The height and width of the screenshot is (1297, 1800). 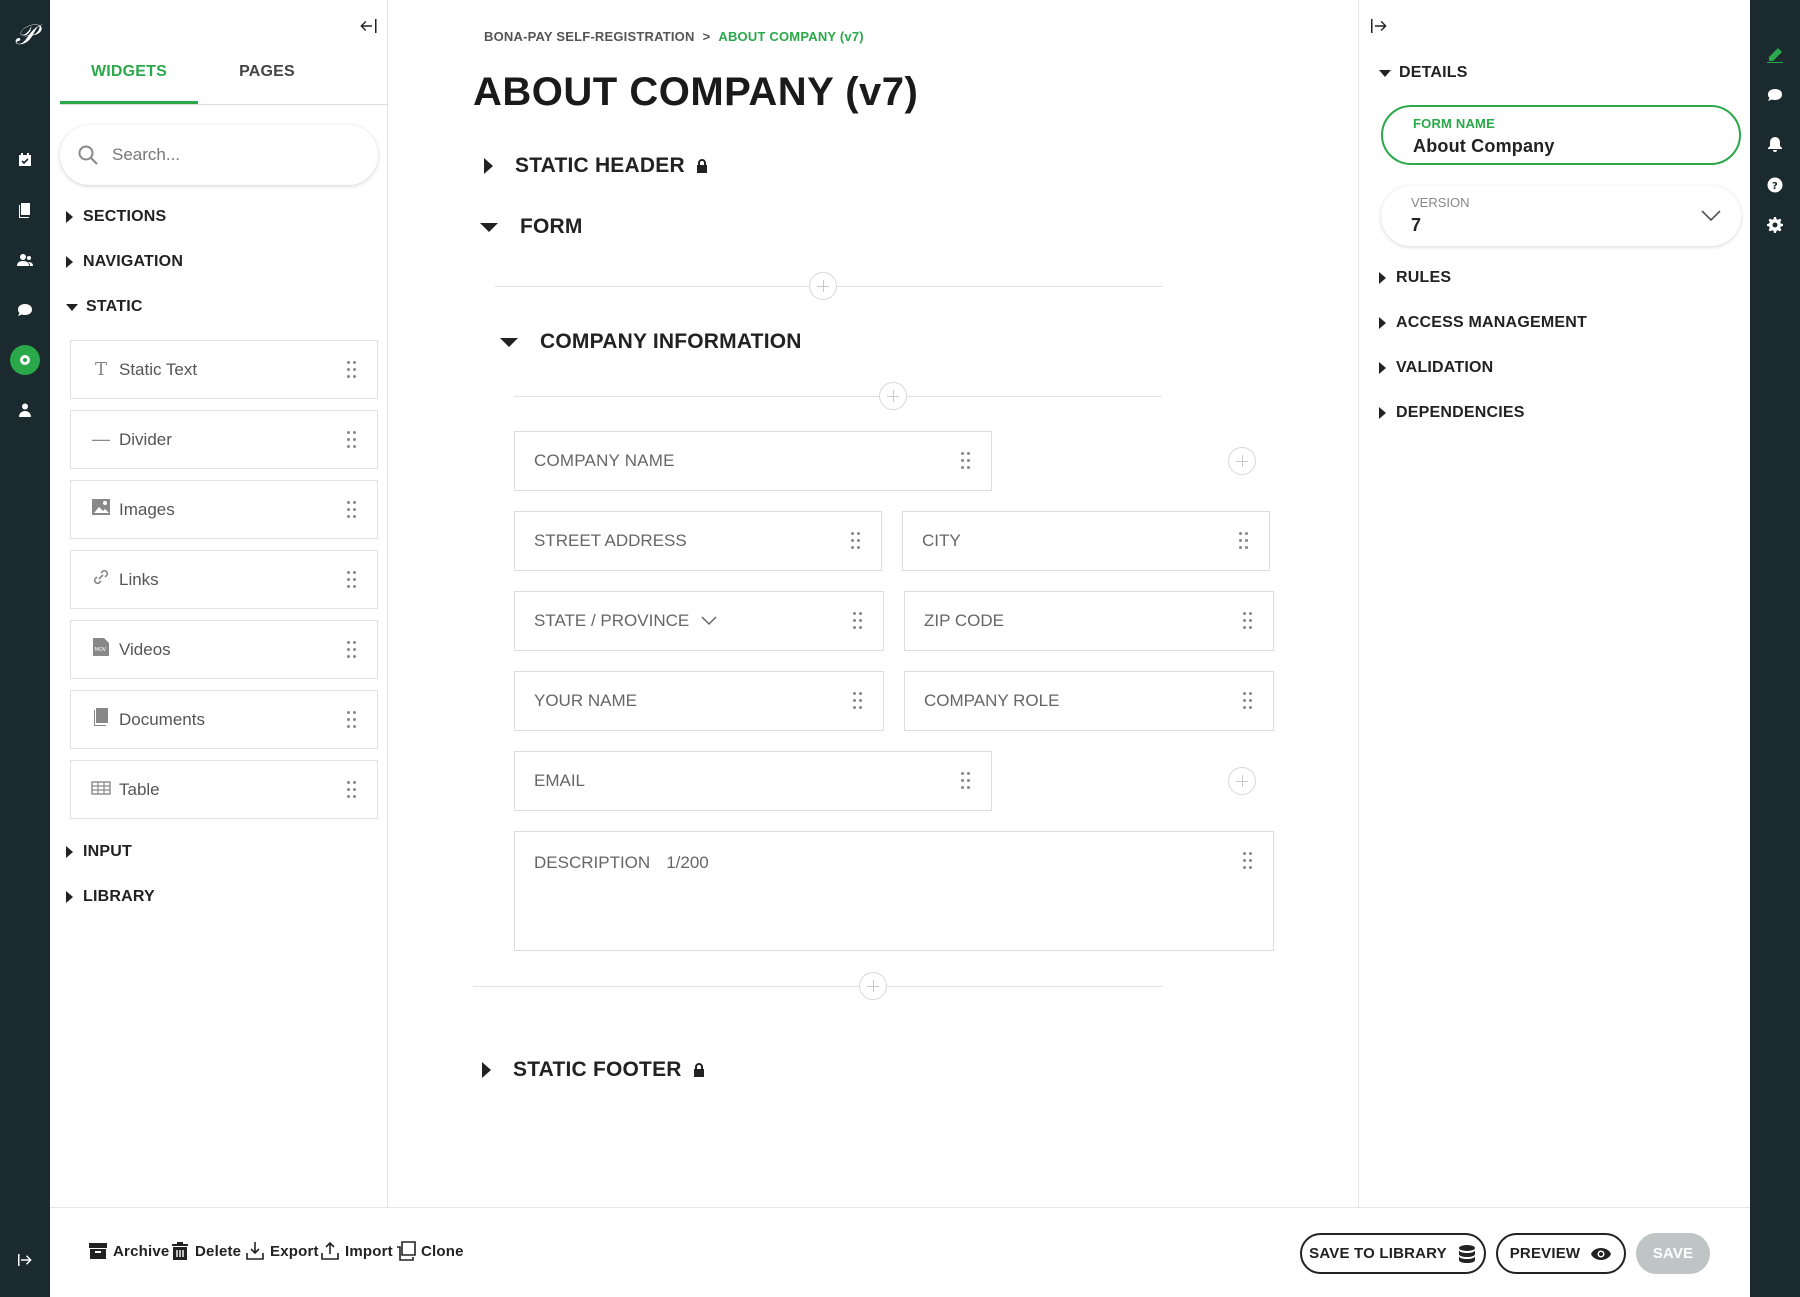 What do you see at coordinates (25, 260) in the screenshot?
I see `users-icon` at bounding box center [25, 260].